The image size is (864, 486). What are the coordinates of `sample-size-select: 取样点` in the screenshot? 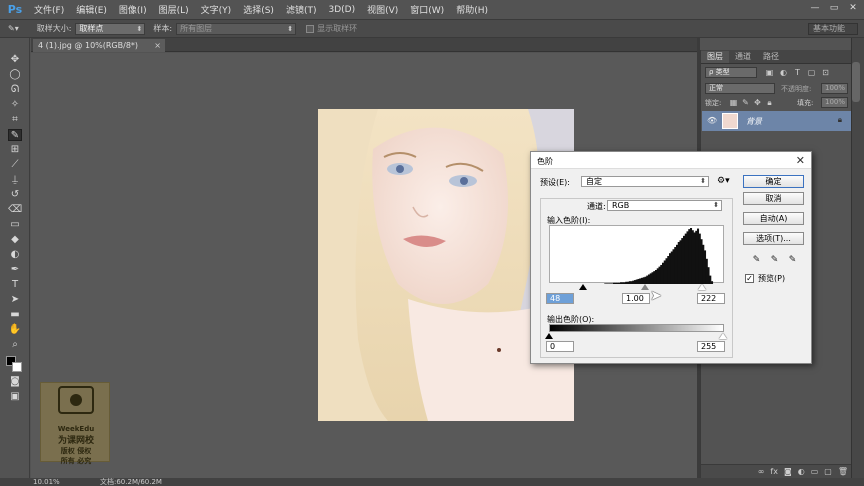 It's located at (110, 28).